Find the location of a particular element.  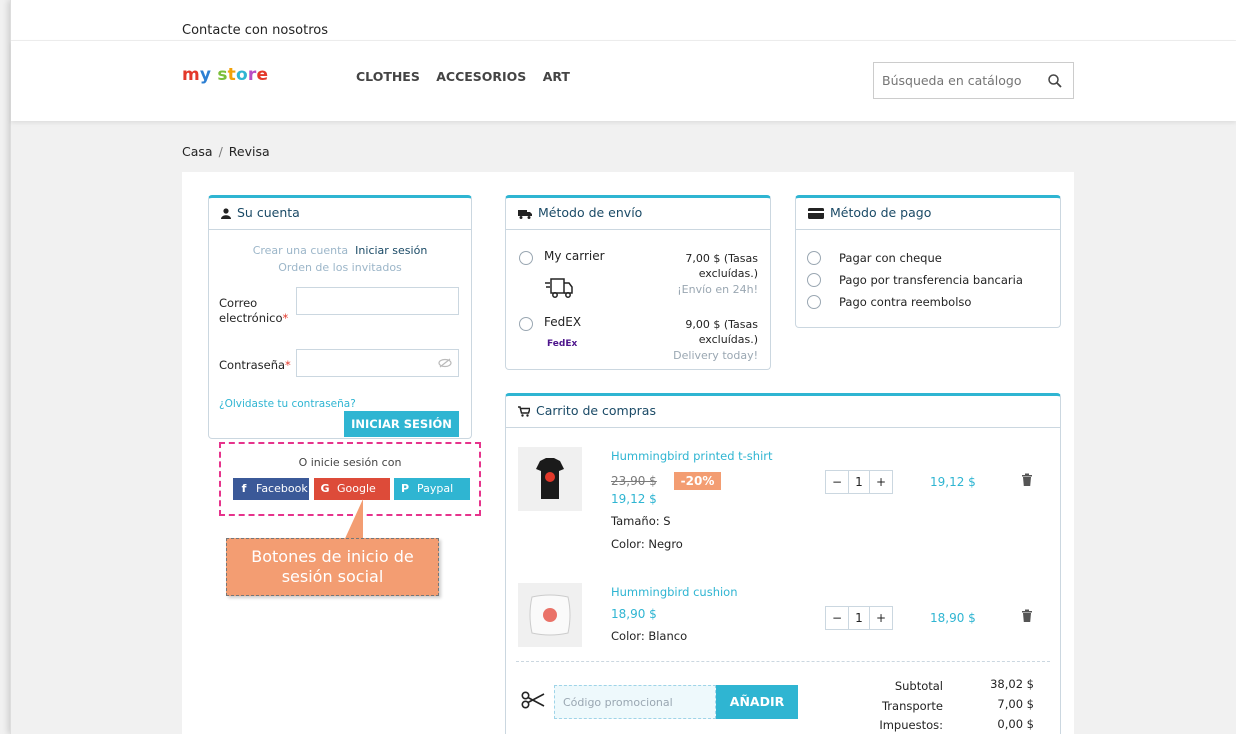

search-box is located at coordinates (973, 80).